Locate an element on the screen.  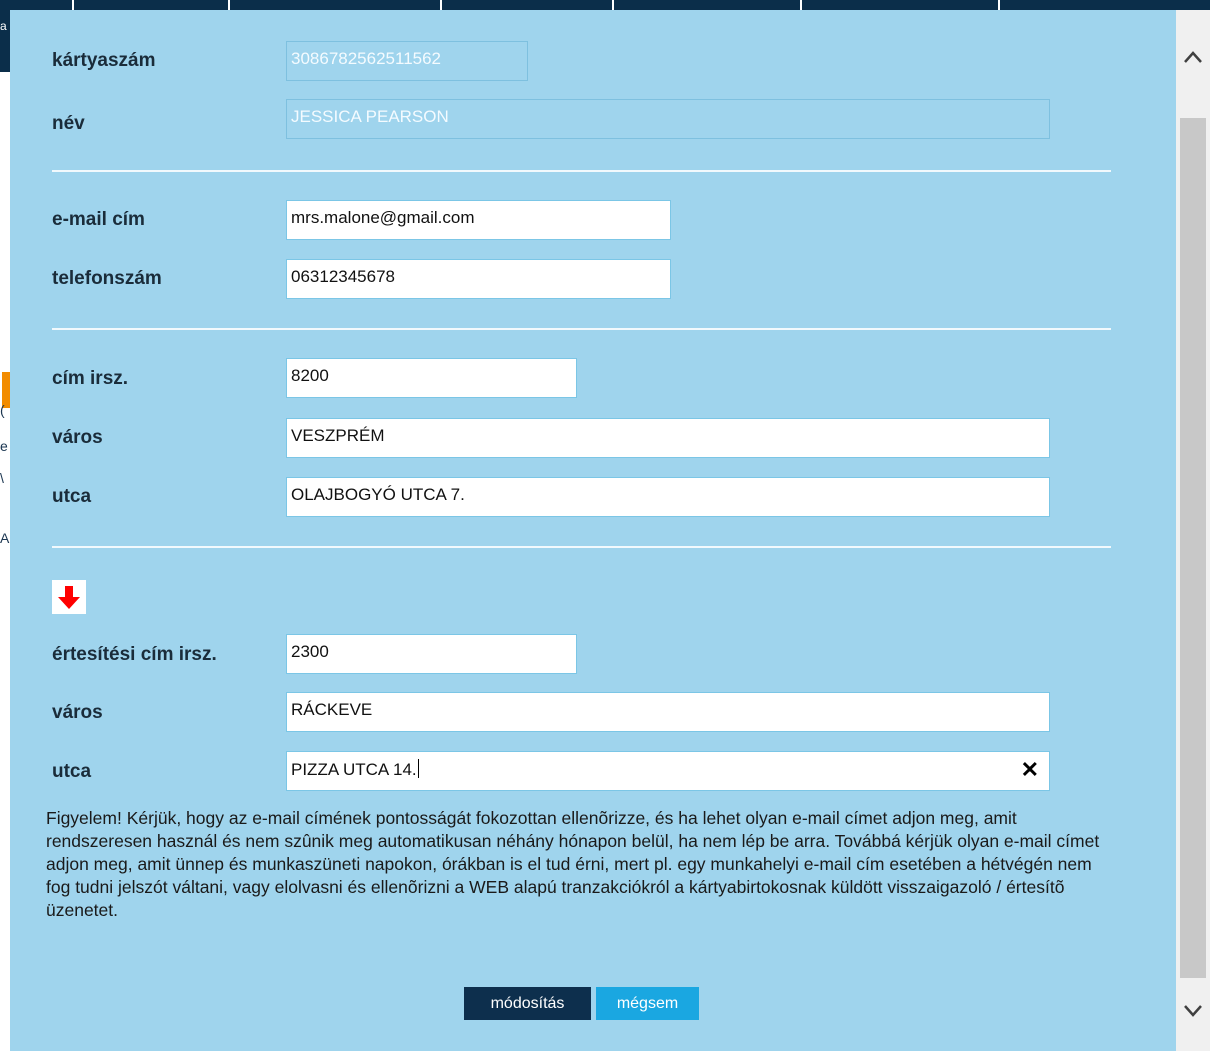
email-field: mrs.malone@gmail.com is located at coordinates (478, 220).